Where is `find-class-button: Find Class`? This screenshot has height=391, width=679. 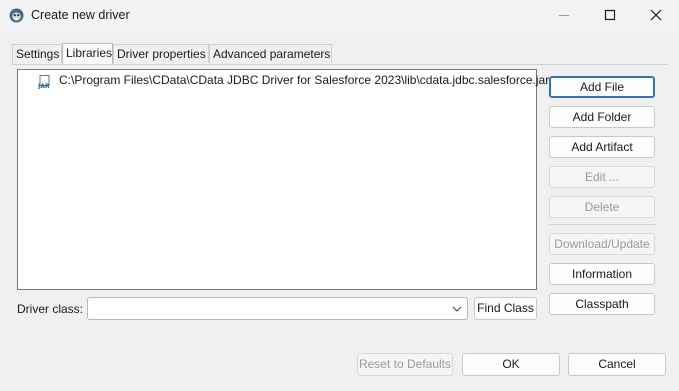
find-class-button: Find Class is located at coordinates (505, 308).